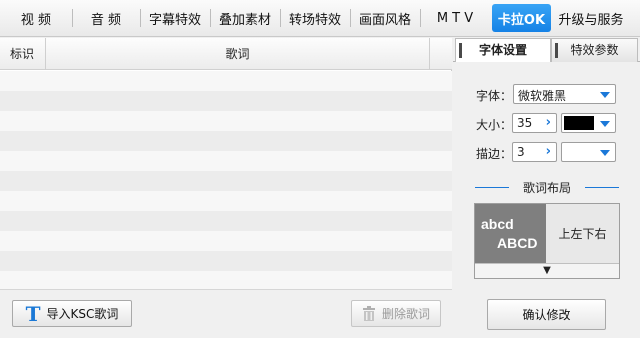 The width and height of the screenshot is (640, 338). Describe the element at coordinates (588, 152) in the screenshot. I see `stroke-color-picker` at that location.